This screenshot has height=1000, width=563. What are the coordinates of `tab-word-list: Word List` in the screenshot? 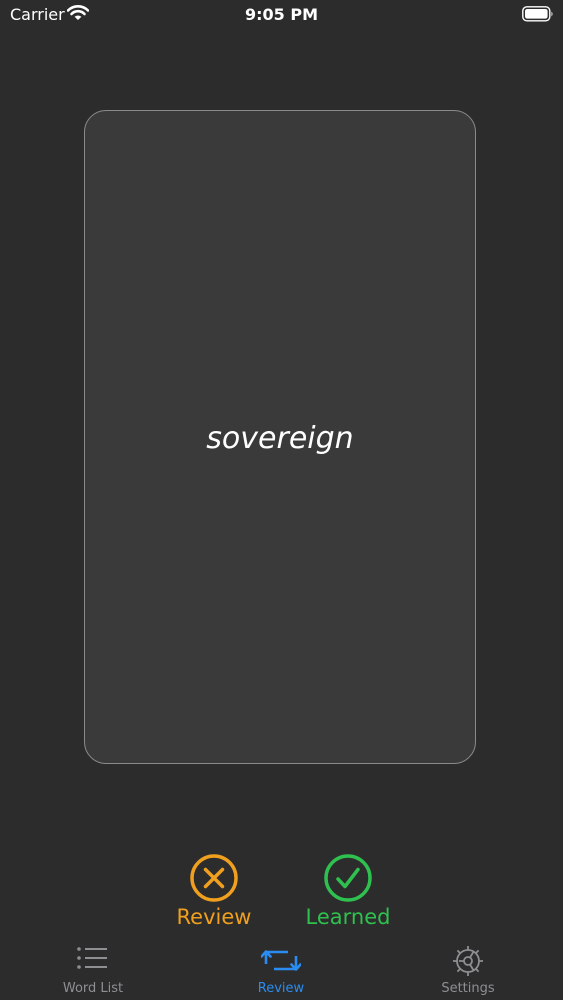 It's located at (93, 970).